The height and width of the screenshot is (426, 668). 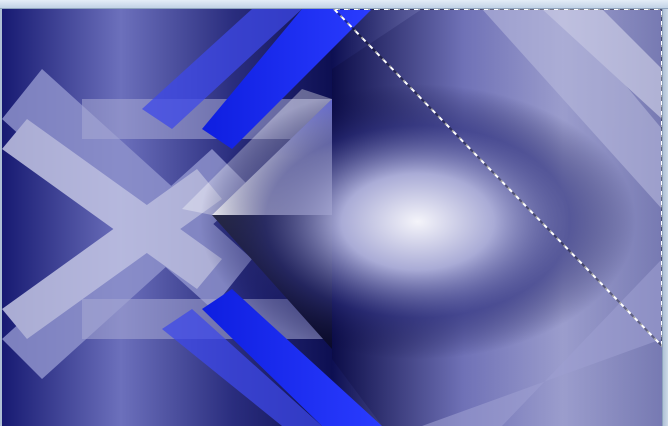 I want to click on window-title-bar, so click(x=334, y=4).